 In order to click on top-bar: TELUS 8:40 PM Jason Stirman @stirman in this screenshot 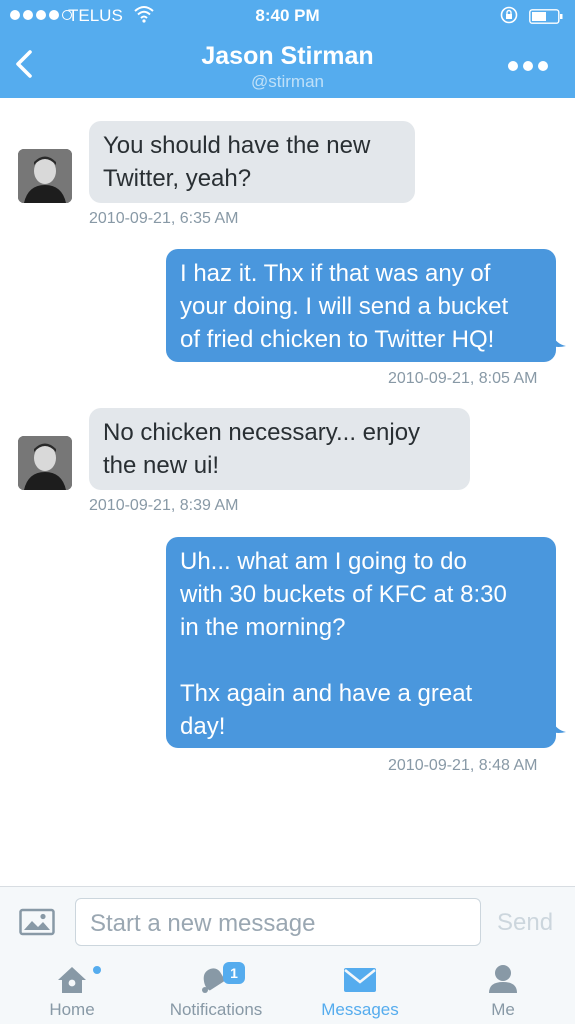, I will do `click(287, 49)`.